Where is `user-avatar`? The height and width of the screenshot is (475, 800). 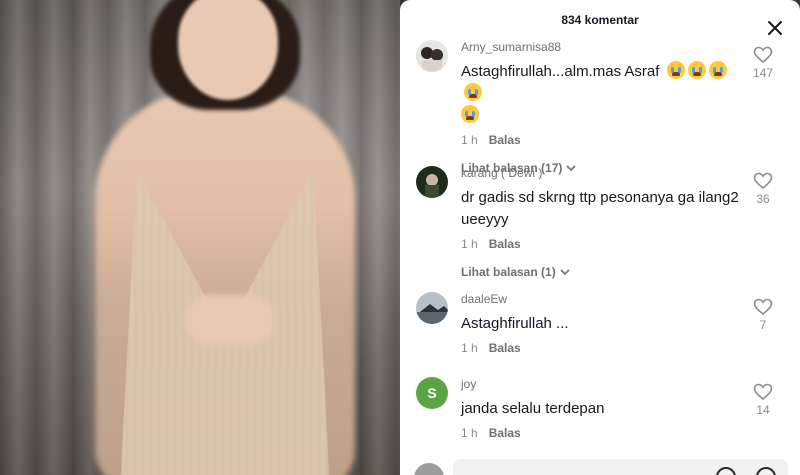
user-avatar is located at coordinates (429, 469).